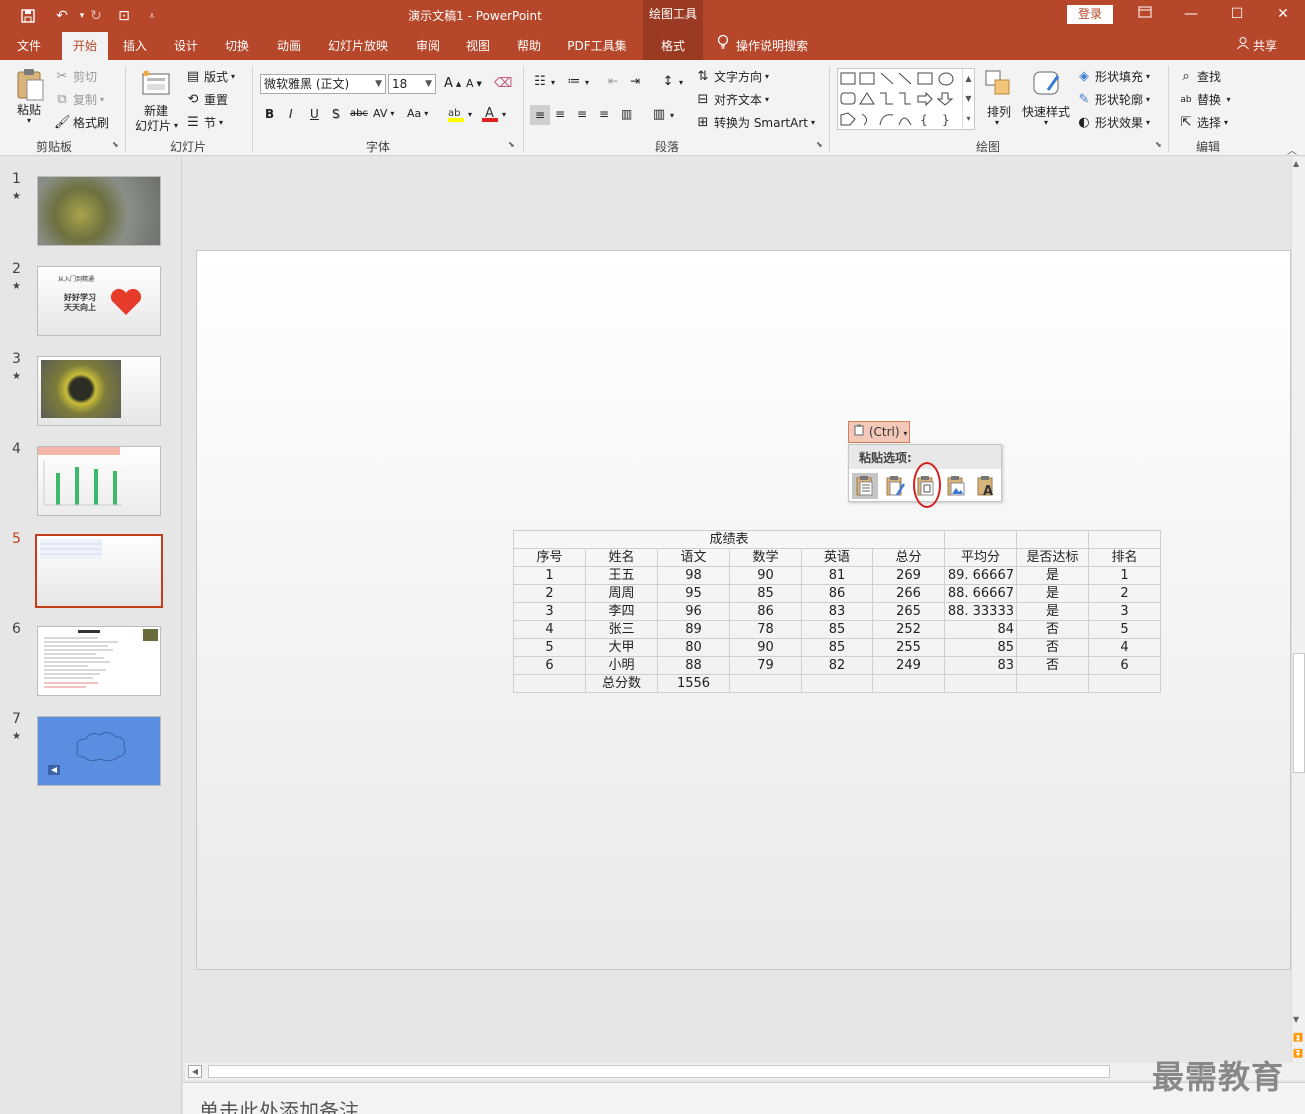  What do you see at coordinates (358, 46) in the screenshot?
I see `tab-slideshow: 幻灯片放映` at bounding box center [358, 46].